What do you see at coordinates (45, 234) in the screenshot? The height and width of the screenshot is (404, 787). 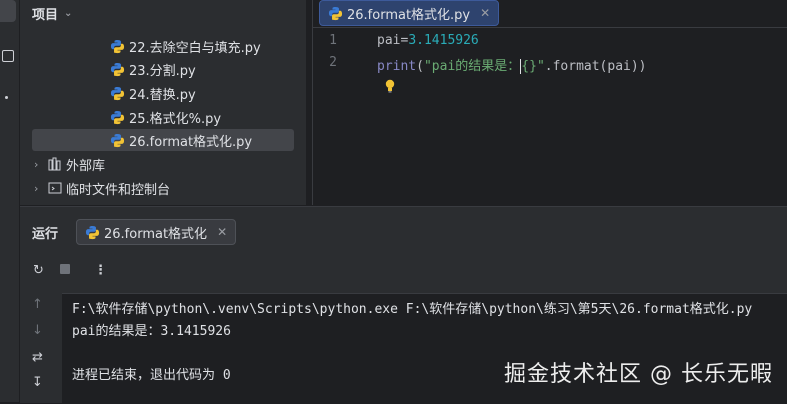 I see `run-panel-title: 运行` at bounding box center [45, 234].